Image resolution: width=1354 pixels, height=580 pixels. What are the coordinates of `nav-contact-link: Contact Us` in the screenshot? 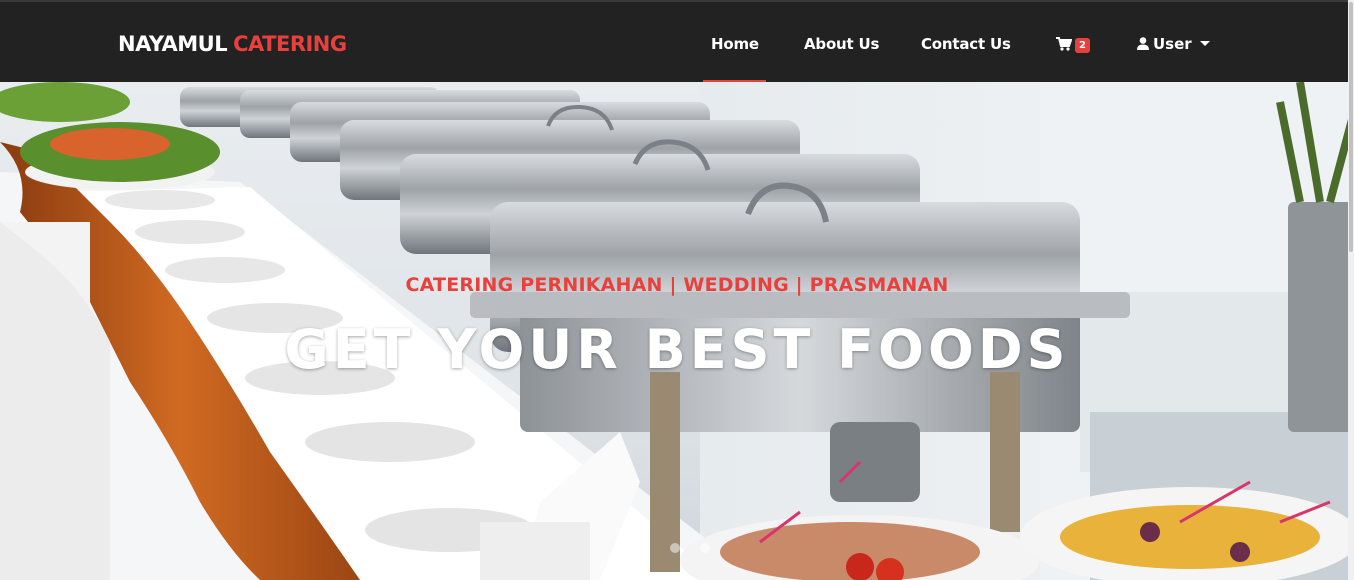 It's located at (966, 44).